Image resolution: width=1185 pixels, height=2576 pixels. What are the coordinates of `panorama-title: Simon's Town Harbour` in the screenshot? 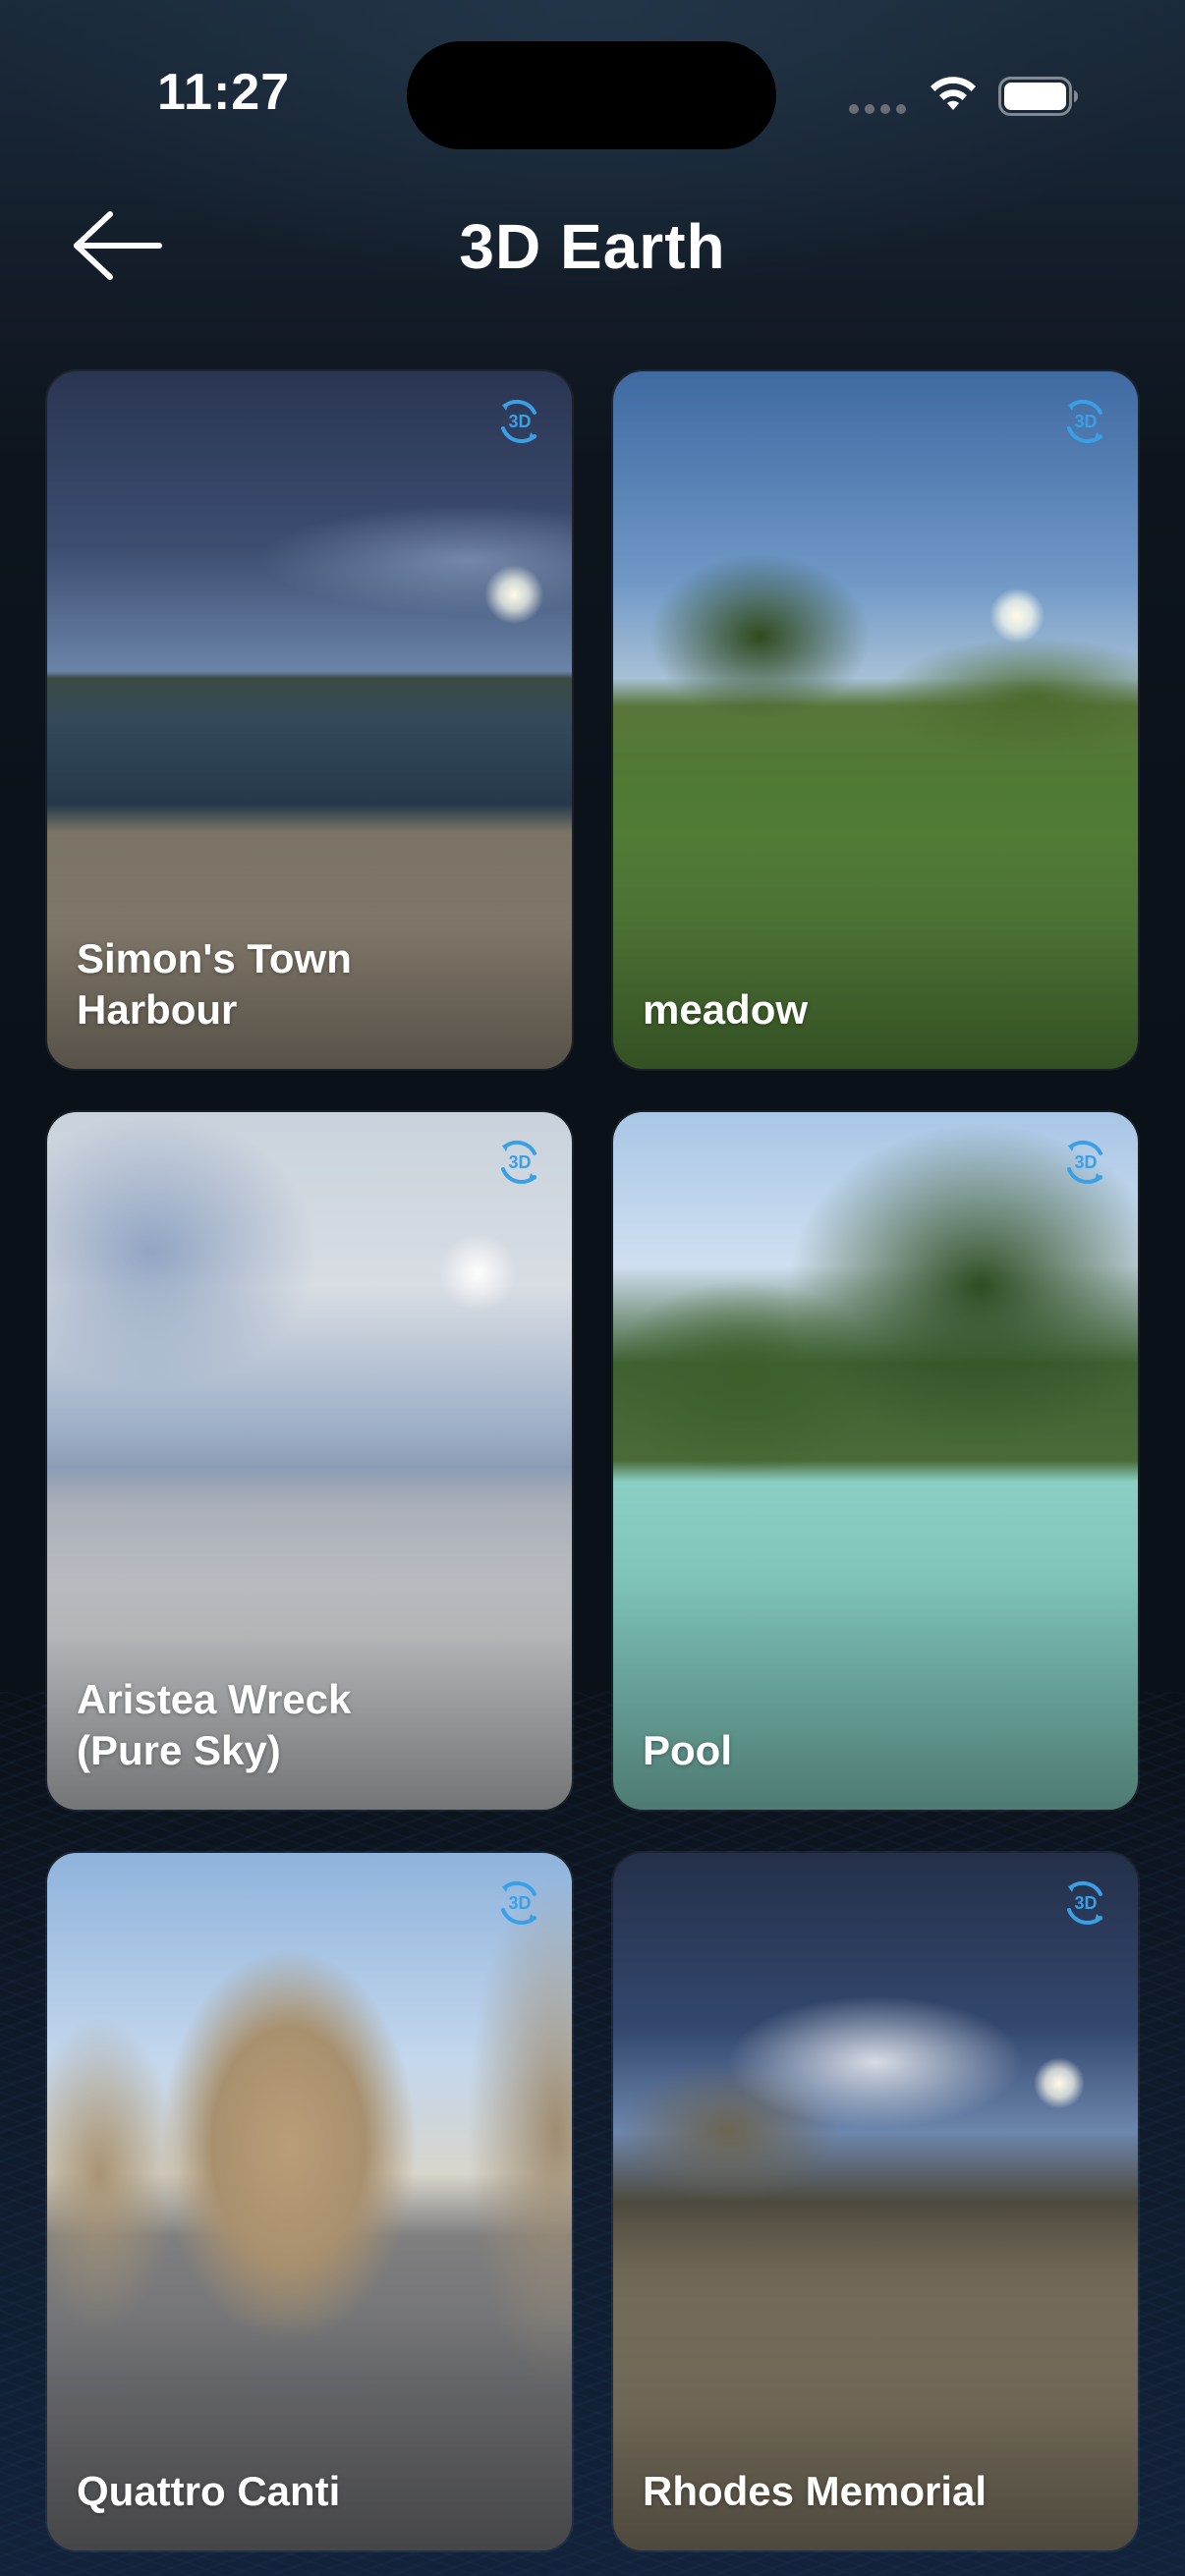 It's located at (215, 984).